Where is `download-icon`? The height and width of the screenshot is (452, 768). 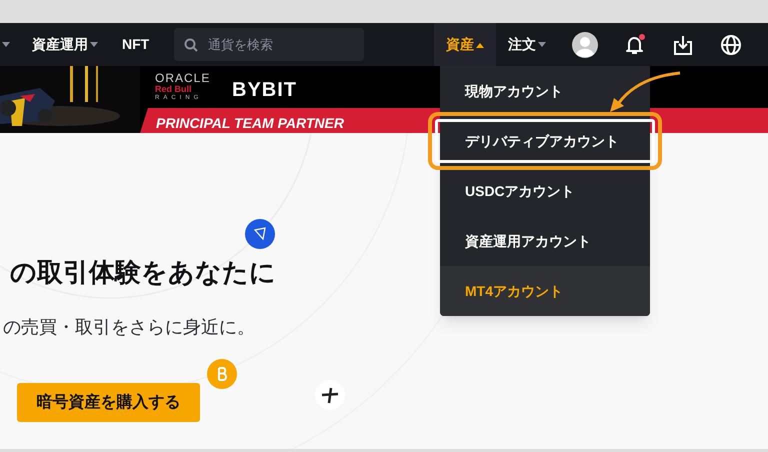 download-icon is located at coordinates (683, 45).